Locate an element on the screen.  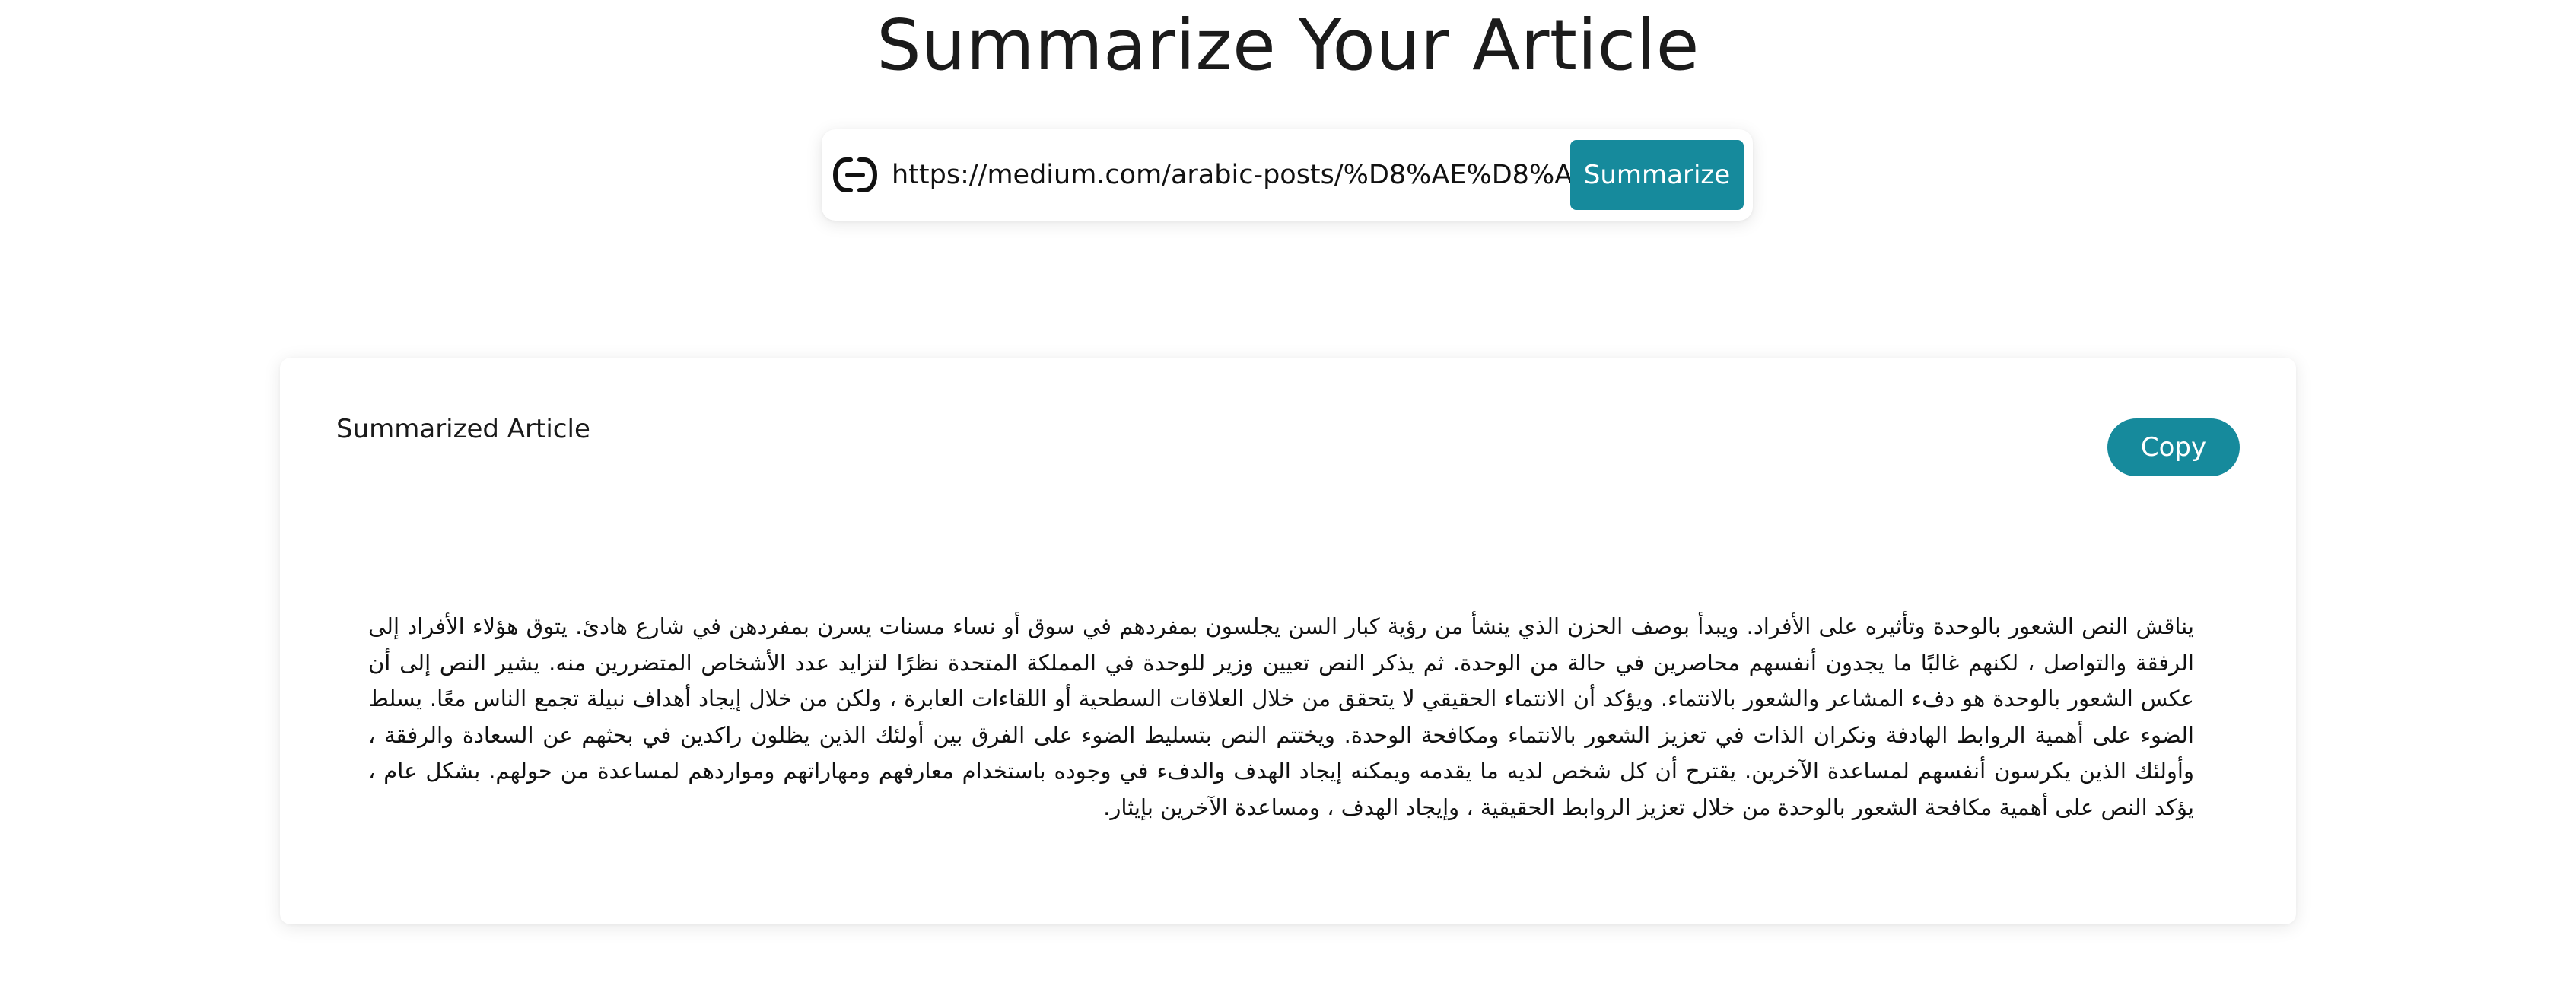
link-icon is located at coordinates (855, 175).